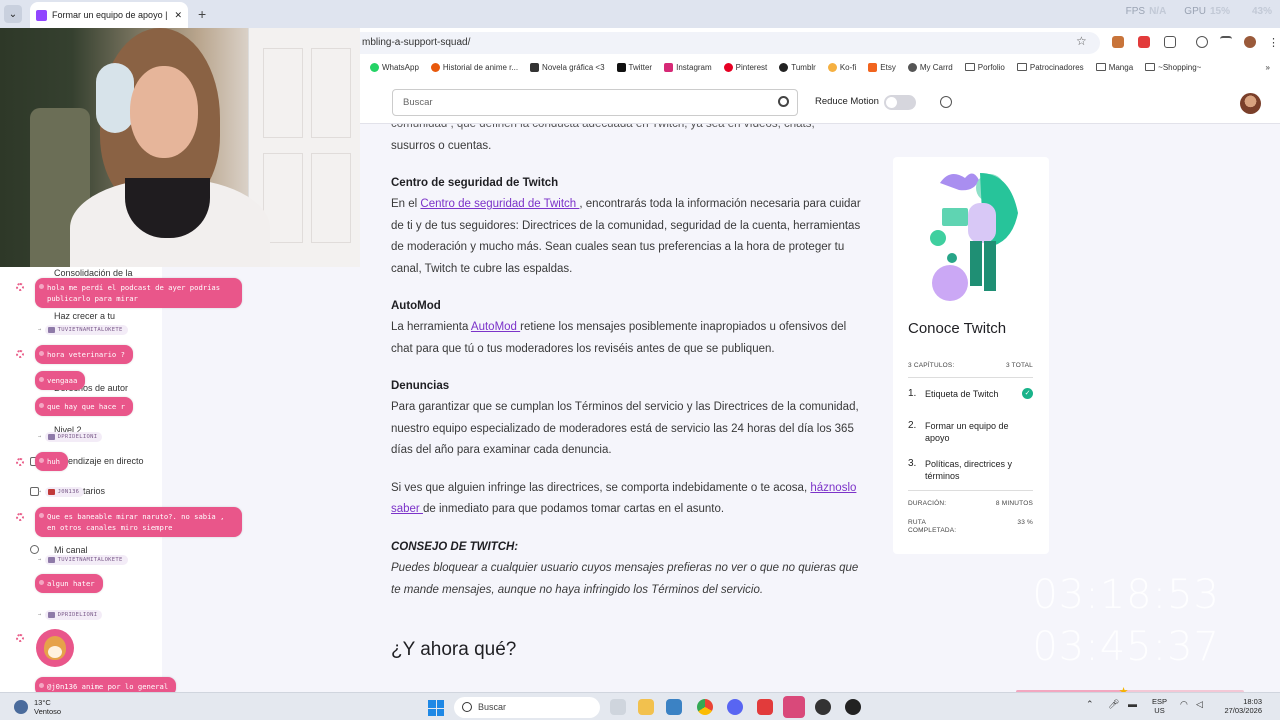 The width and height of the screenshot is (1280, 720). Describe the element at coordinates (84, 316) in the screenshot. I see `sidenav-item: Haz crecer a tu` at that location.